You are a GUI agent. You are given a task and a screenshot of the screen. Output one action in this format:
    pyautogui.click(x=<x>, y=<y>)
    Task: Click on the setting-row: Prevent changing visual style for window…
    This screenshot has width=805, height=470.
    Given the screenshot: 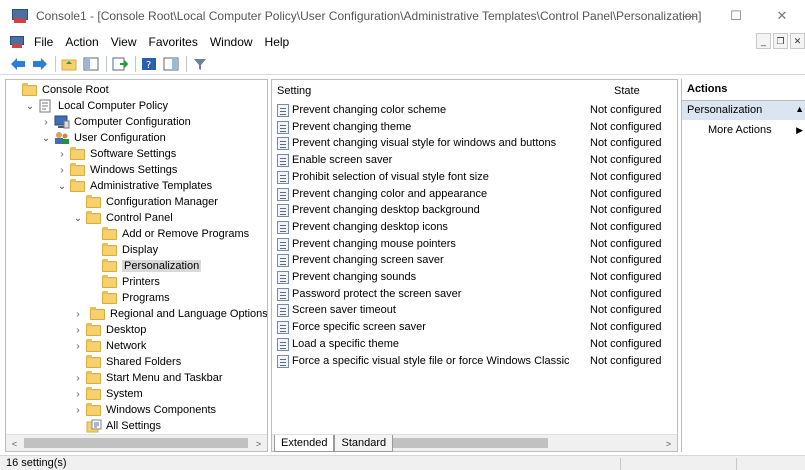 What is the action you would take?
    pyautogui.click(x=474, y=144)
    